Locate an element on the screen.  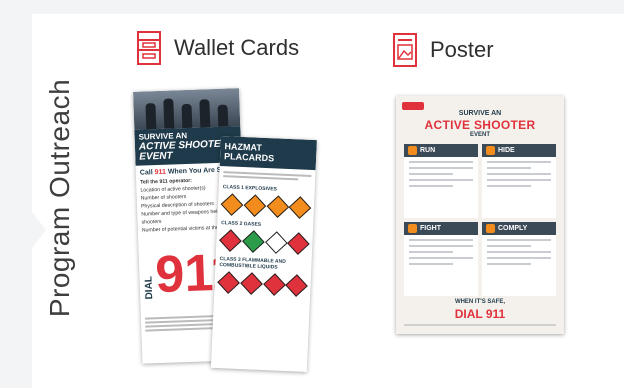
section-title: Program Outreach is located at coordinates (59, 198).